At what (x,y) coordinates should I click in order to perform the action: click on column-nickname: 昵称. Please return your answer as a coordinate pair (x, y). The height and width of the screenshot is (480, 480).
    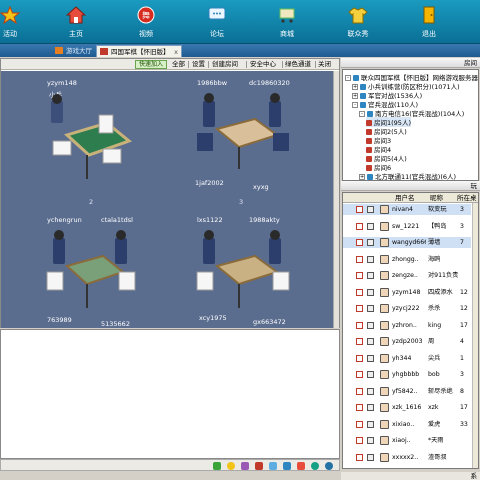
    Looking at the image, I should click on (436, 198).